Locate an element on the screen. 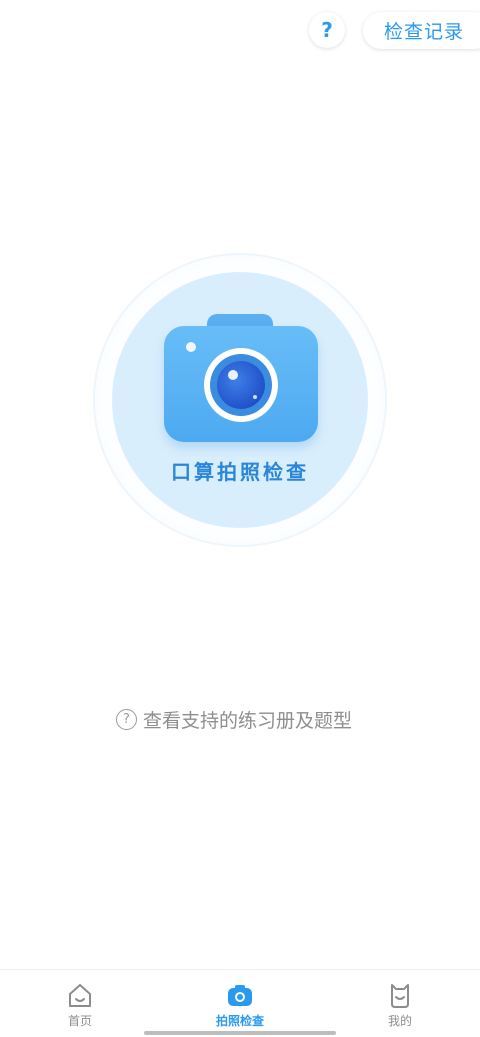 This screenshot has width=480, height=1037. nav-item-photo-check: 拍照检查 is located at coordinates (240, 1003).